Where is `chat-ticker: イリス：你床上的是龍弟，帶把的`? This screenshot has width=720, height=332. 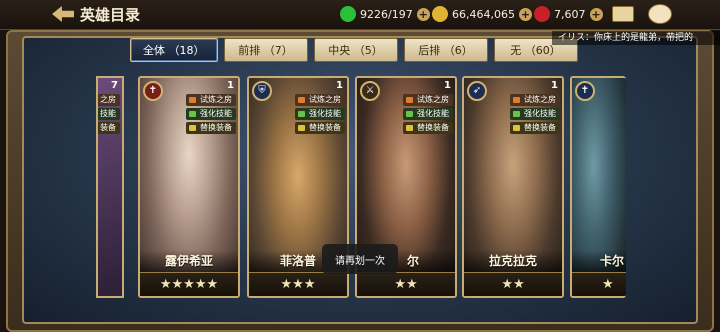 chat-ticker: イリス：你床上的是龍弟，帶把的 is located at coordinates (636, 38).